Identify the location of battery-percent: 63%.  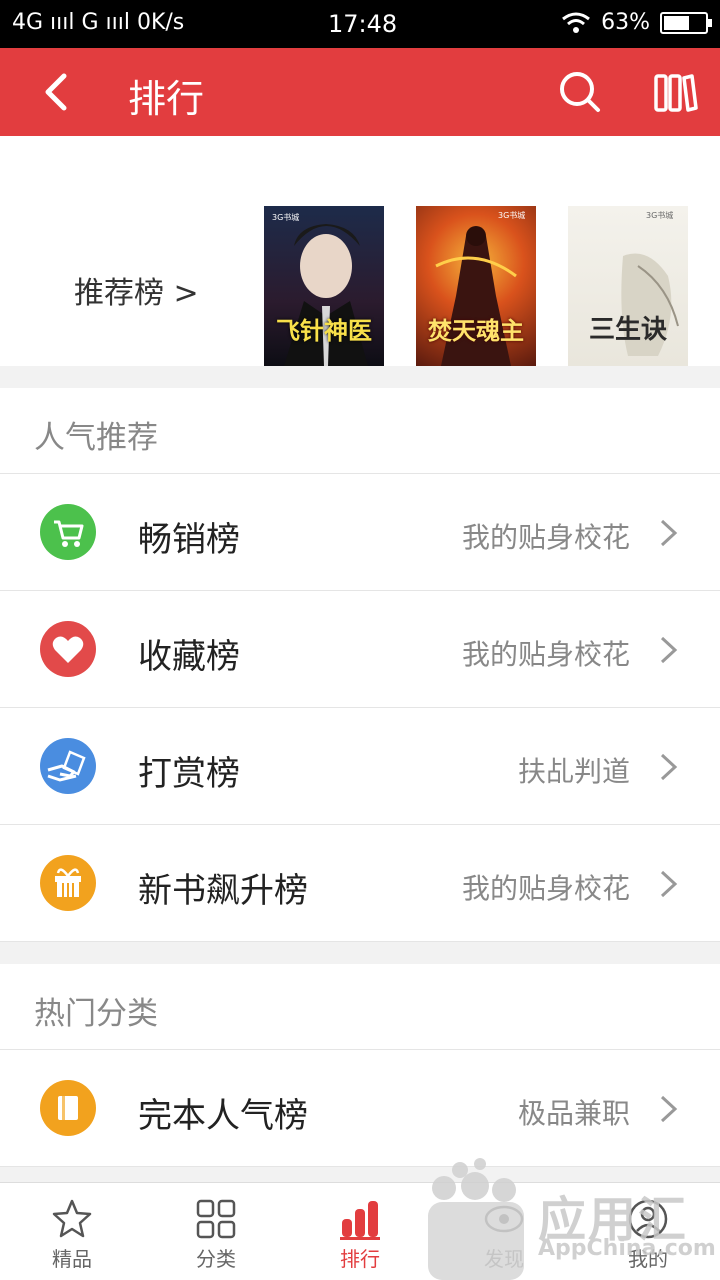
(625, 22).